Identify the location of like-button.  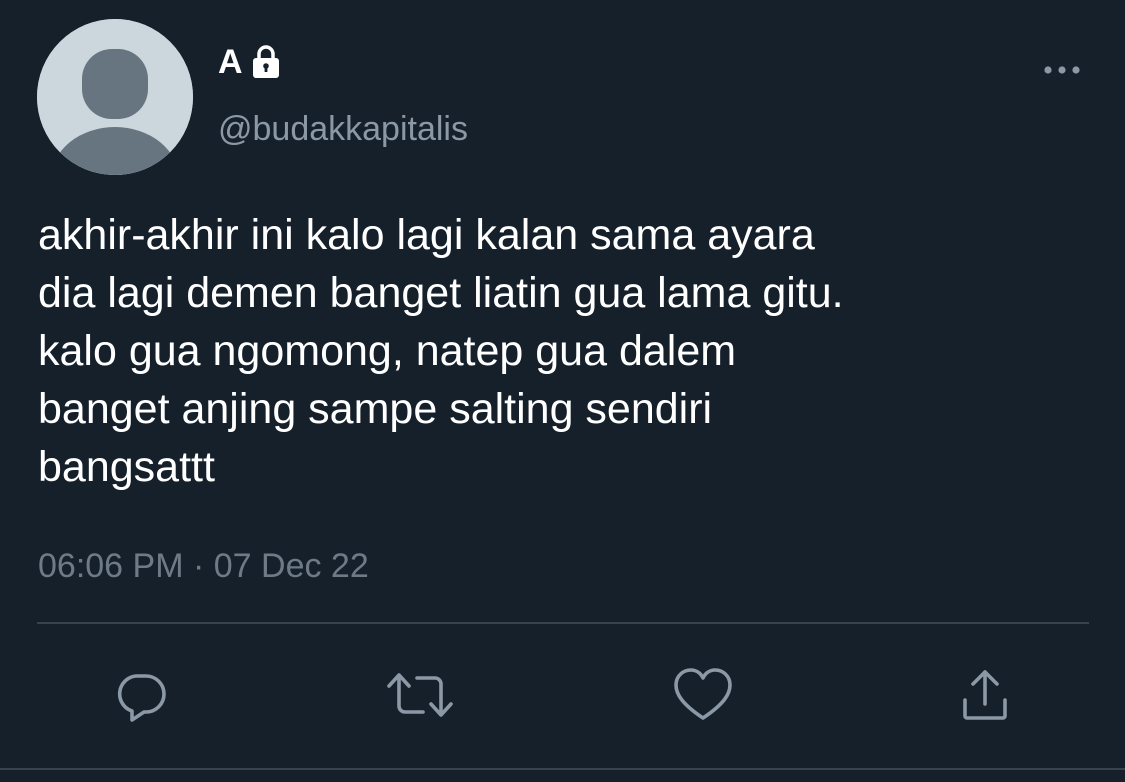
(703, 695).